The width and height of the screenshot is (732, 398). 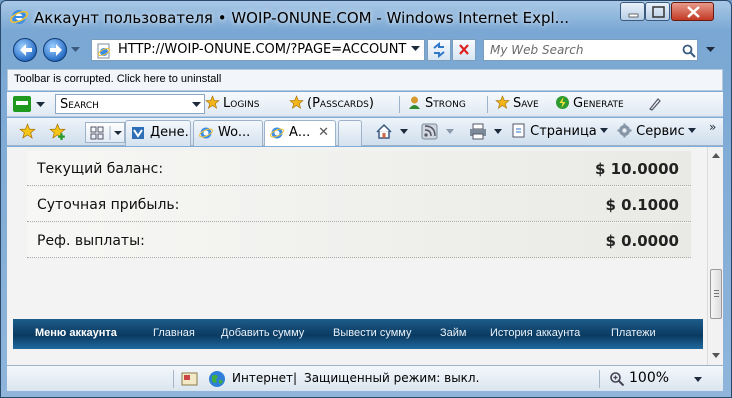 What do you see at coordinates (656, 131) in the screenshot?
I see `tools-menu-button: Сервис` at bounding box center [656, 131].